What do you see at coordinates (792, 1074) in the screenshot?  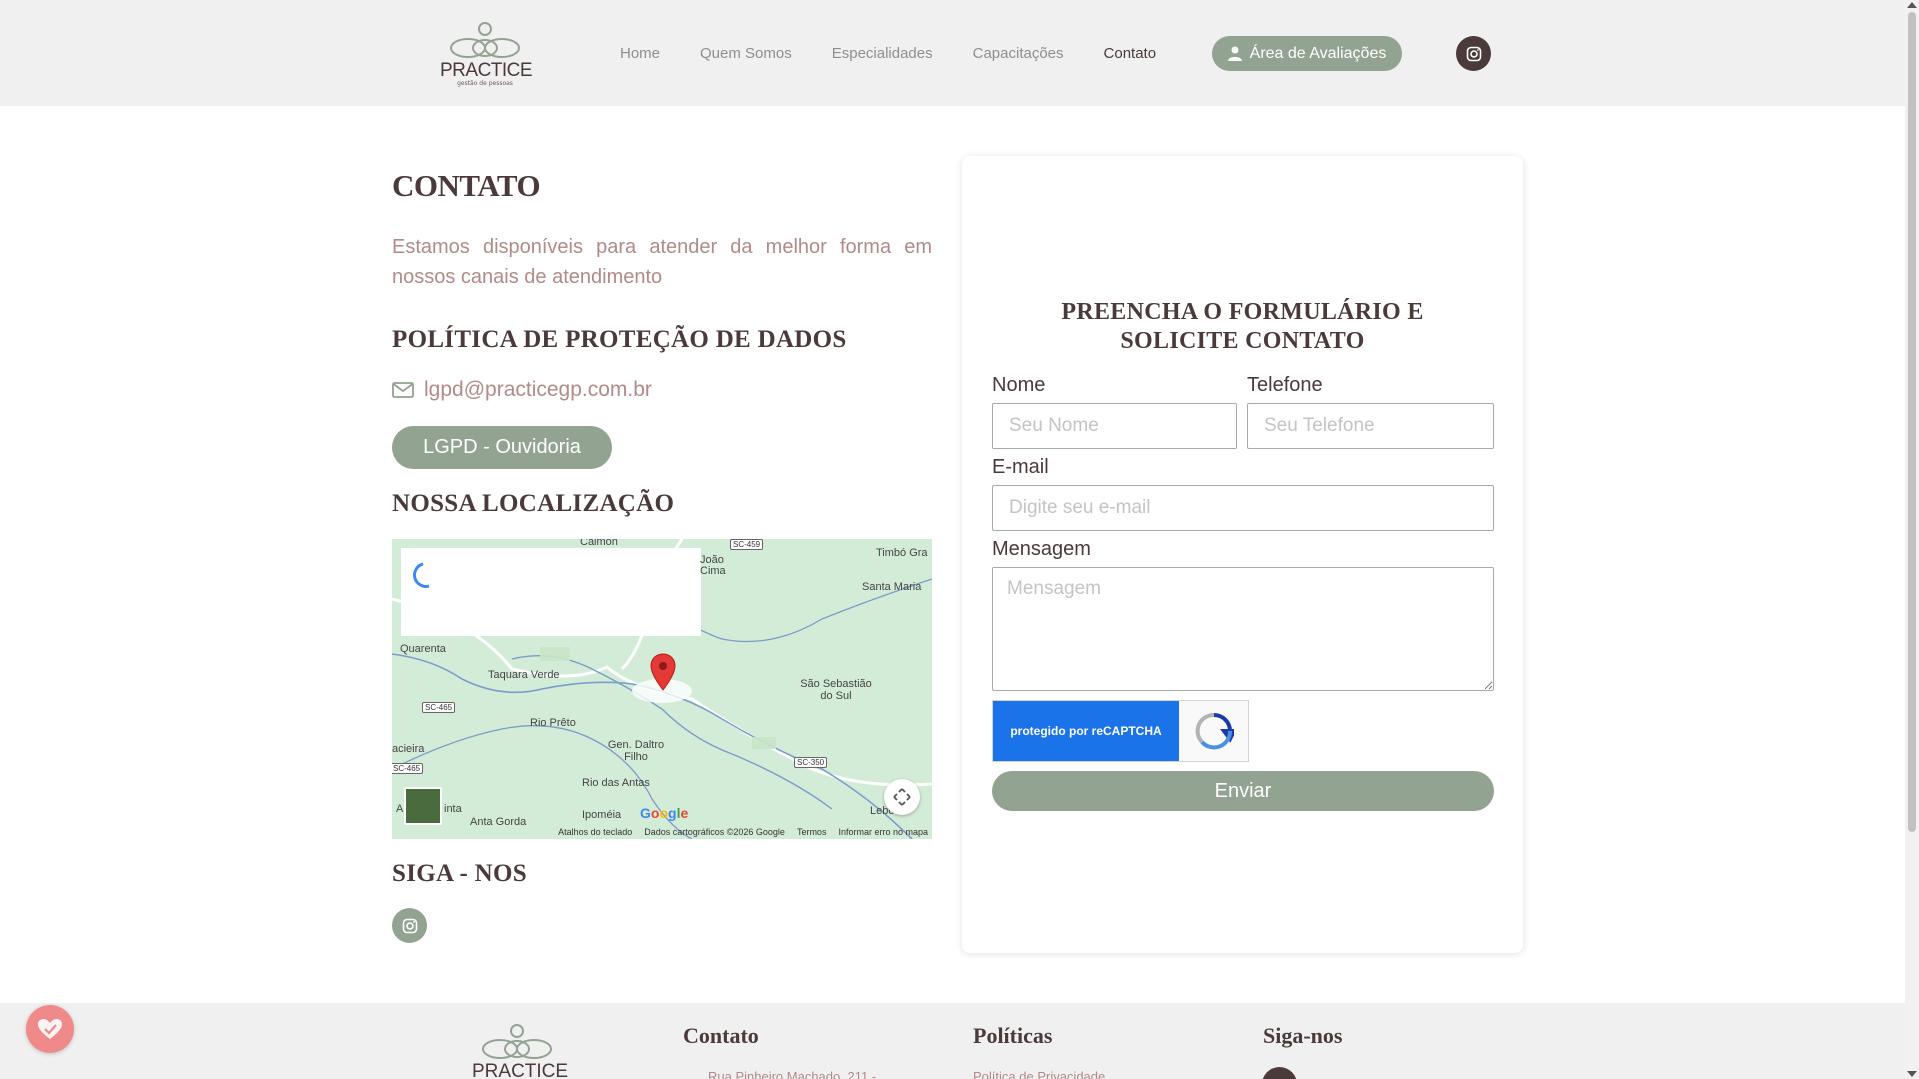 I see `footer-address: Rua Pinheiro Machado, 211 -` at bounding box center [792, 1074].